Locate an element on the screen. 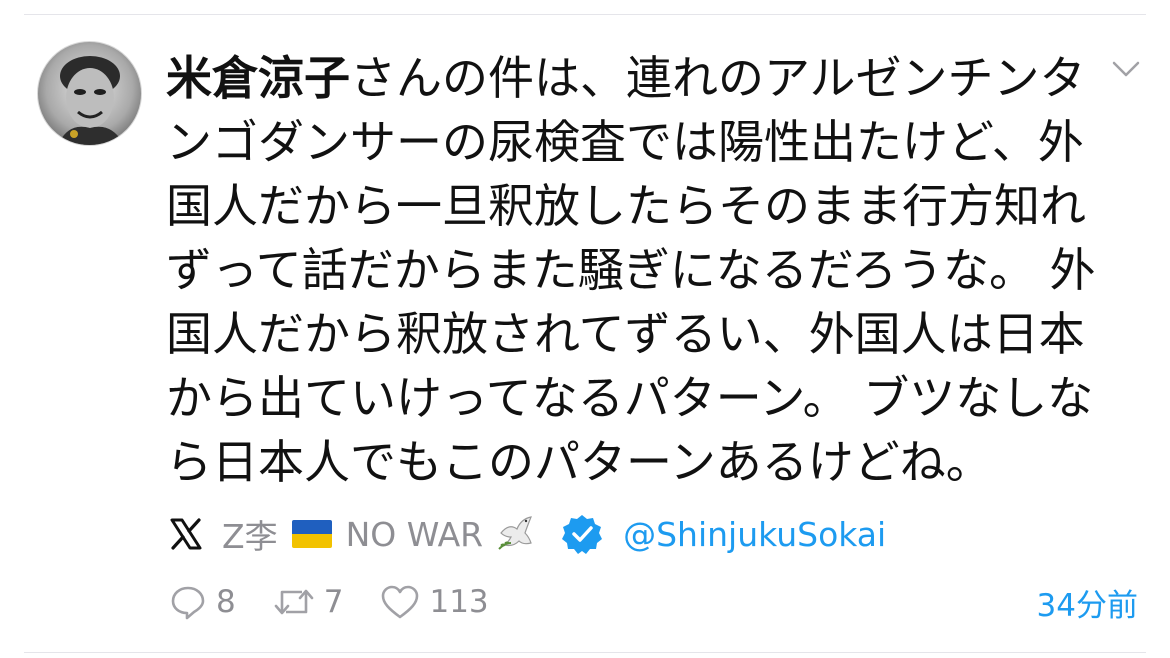  dove-icon is located at coordinates (515, 533).